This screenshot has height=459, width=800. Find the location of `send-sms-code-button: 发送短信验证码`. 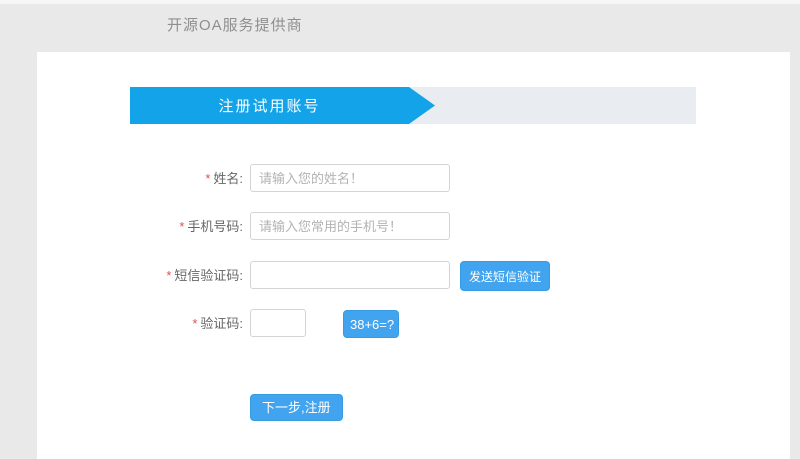

send-sms-code-button: 发送短信验证码 is located at coordinates (505, 286).